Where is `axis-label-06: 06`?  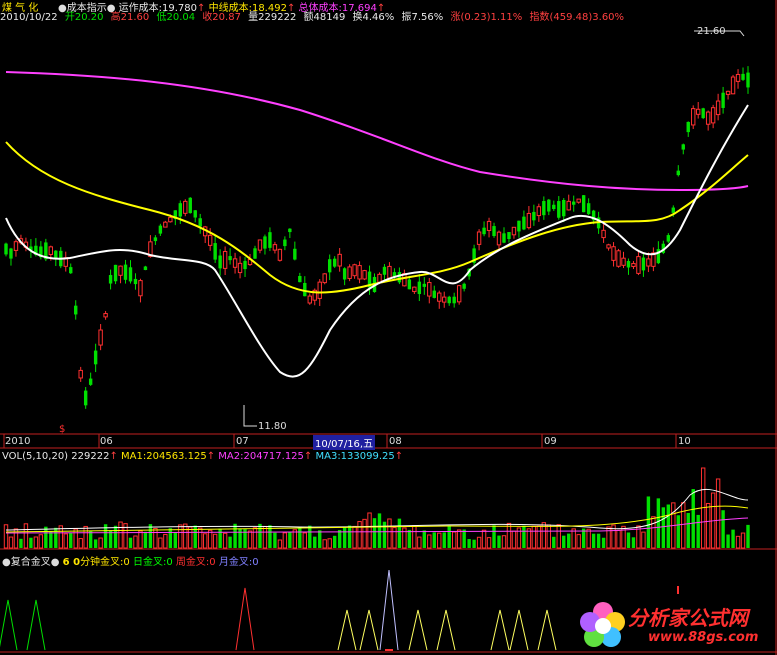 axis-label-06: 06 is located at coordinates (106, 441).